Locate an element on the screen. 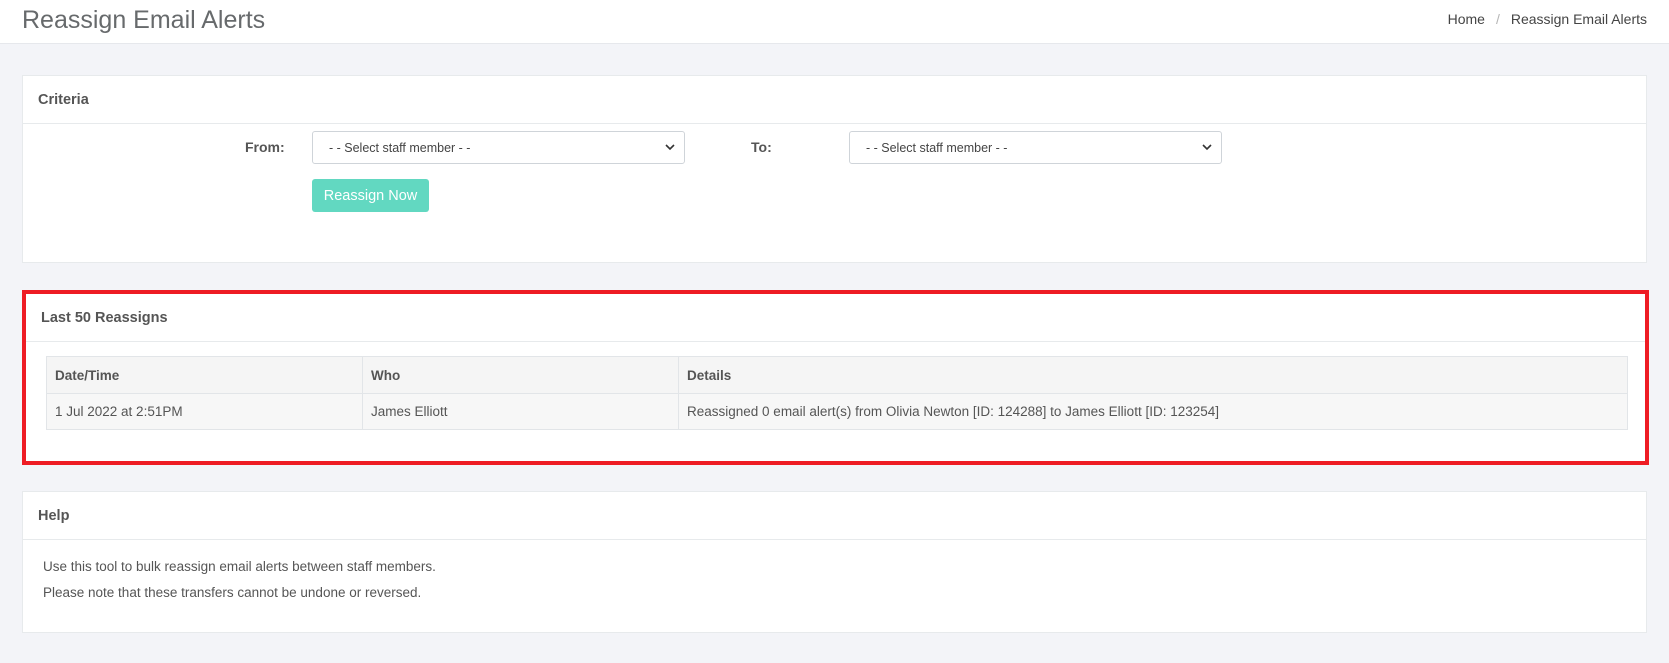  last-reassigns-title: Last 50 Reassigns is located at coordinates (835, 318).